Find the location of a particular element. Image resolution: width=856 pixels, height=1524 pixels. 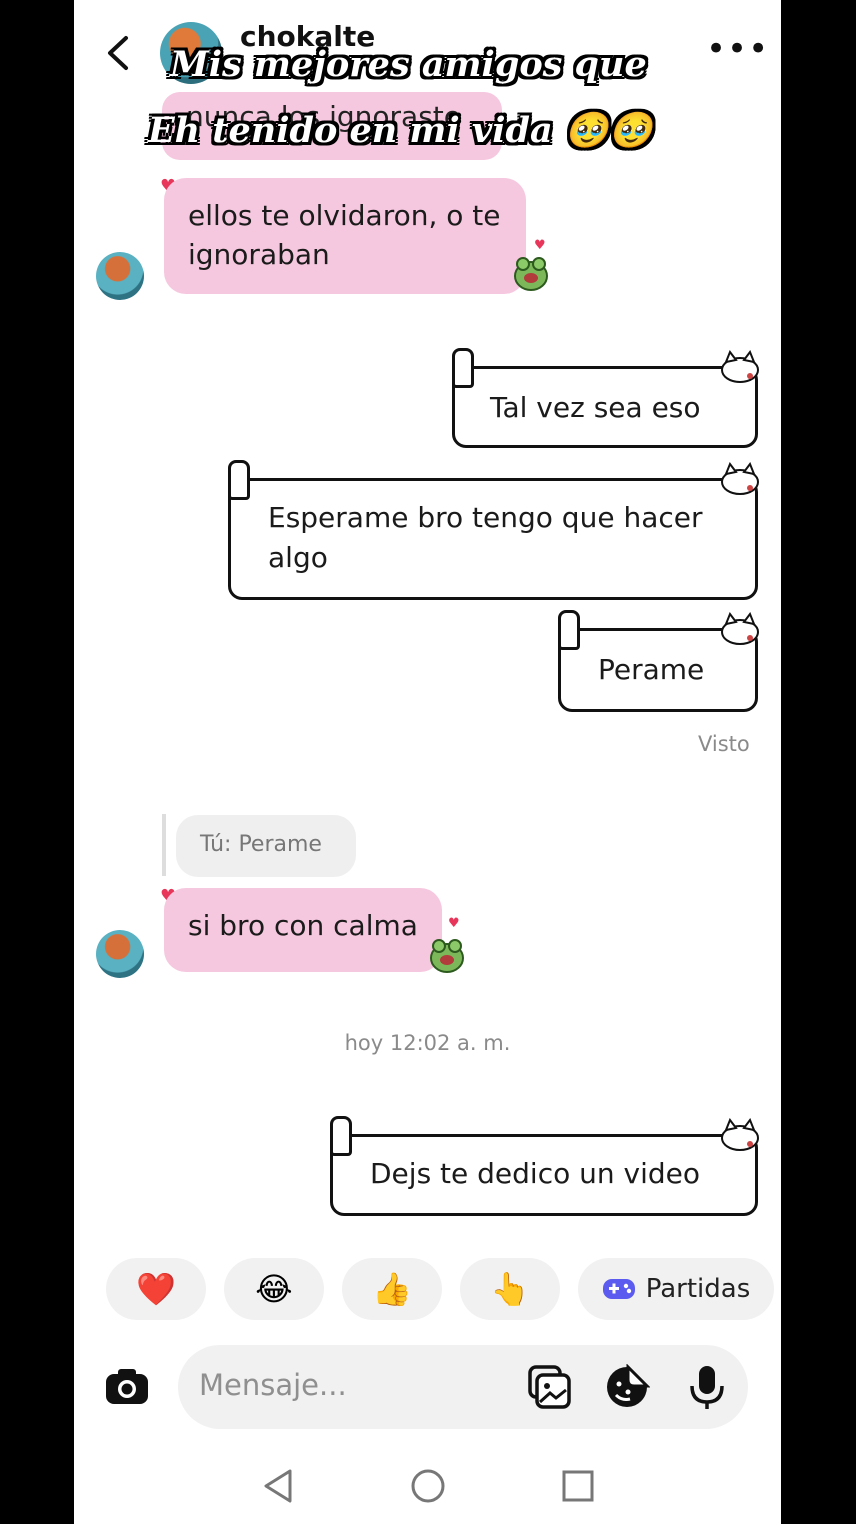

pointing-up-icon: 👆 is located at coordinates (510, 1289).